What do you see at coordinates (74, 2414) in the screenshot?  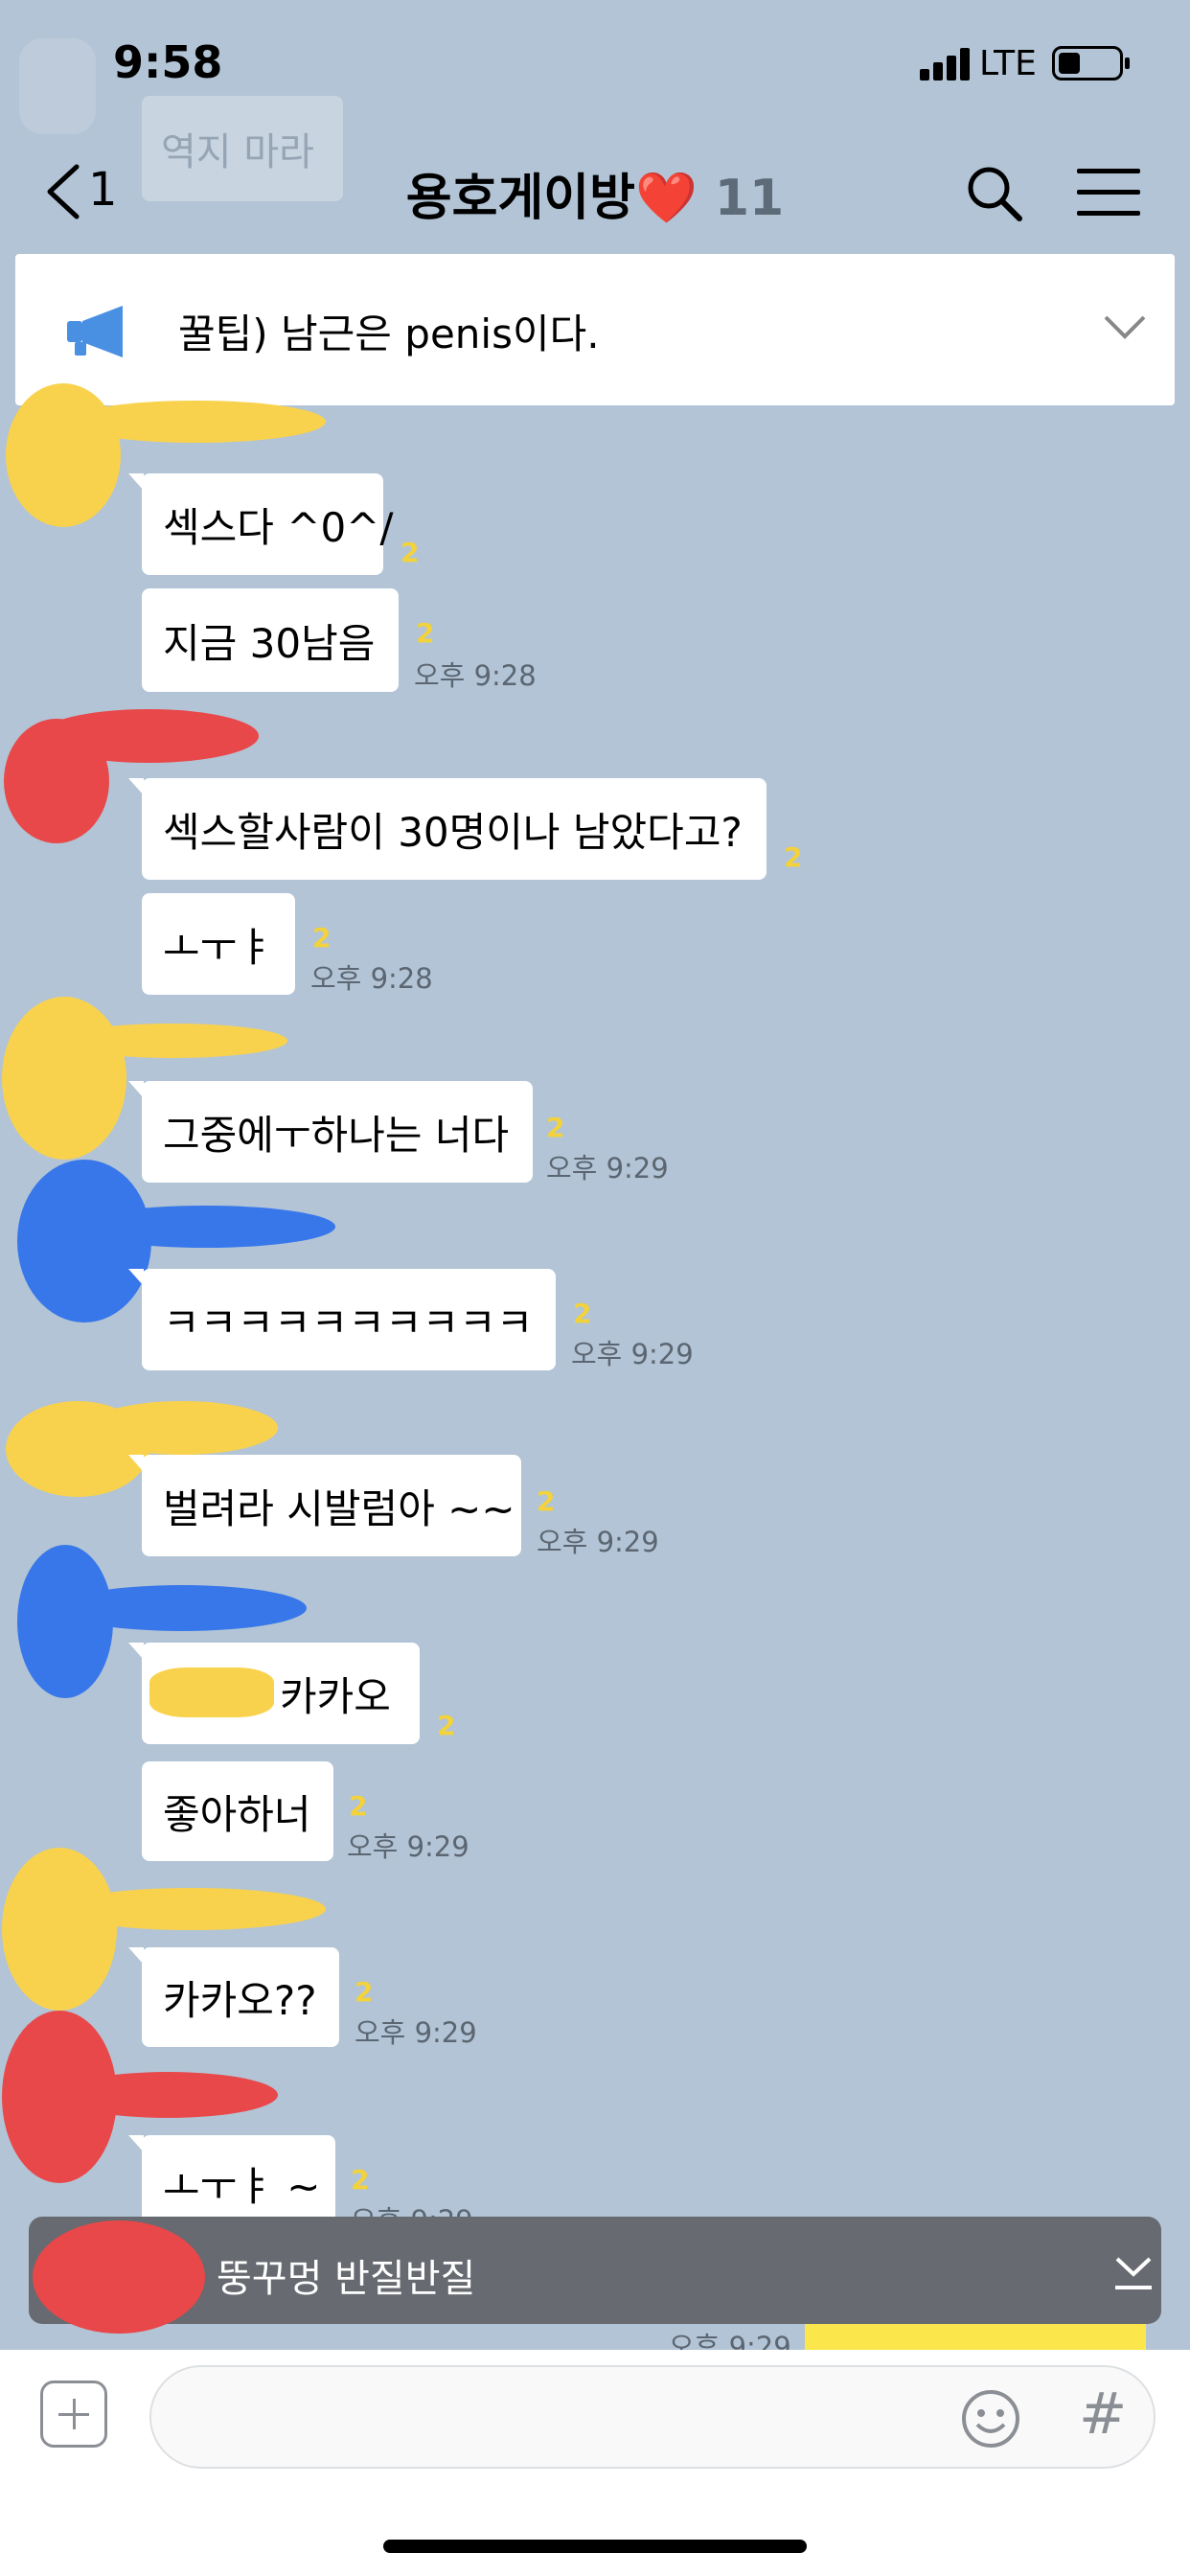 I see `add-attachment-button` at bounding box center [74, 2414].